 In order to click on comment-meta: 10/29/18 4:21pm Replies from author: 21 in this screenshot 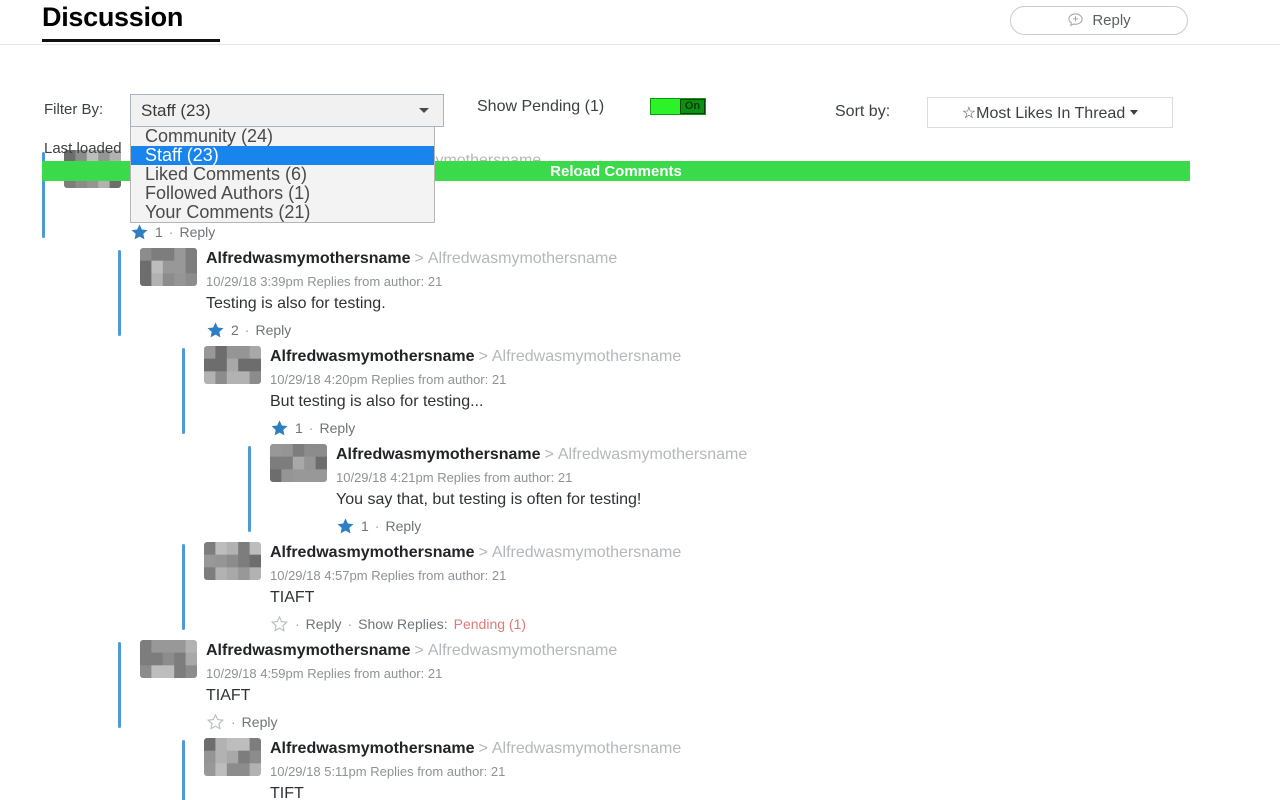, I will do `click(454, 477)`.